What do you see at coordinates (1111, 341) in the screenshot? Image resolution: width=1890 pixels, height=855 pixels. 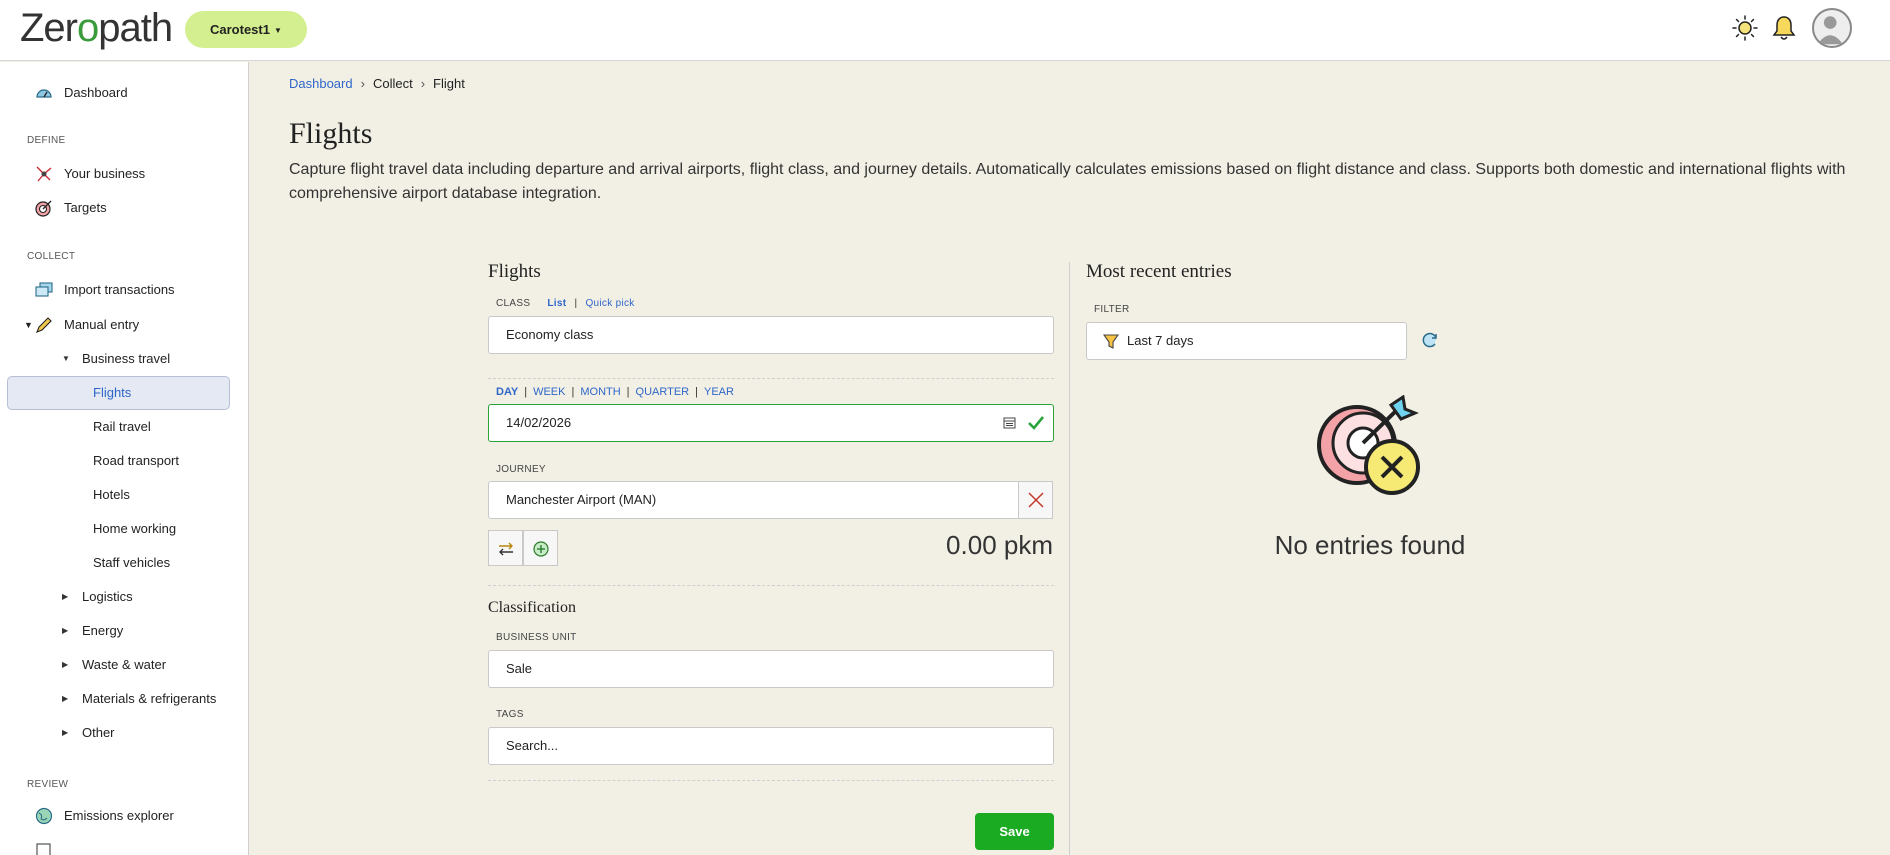 I see `funnel-icon` at bounding box center [1111, 341].